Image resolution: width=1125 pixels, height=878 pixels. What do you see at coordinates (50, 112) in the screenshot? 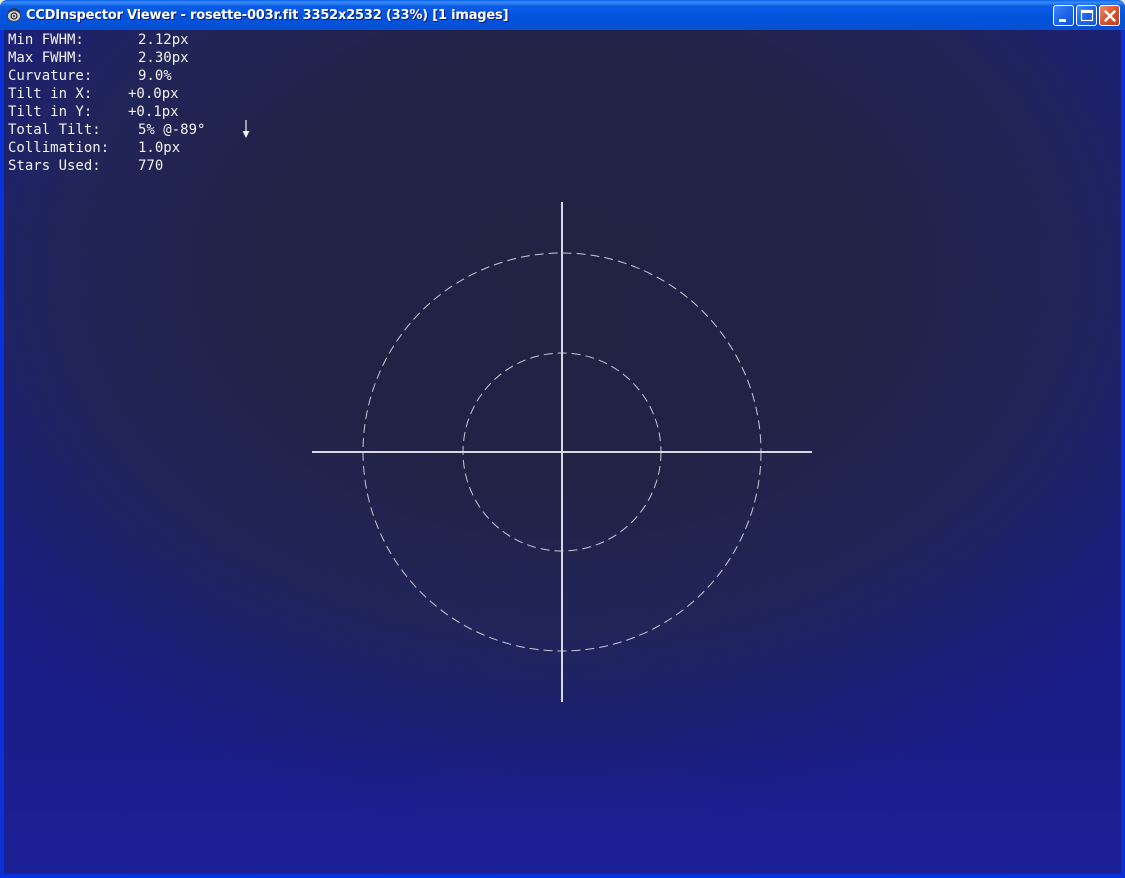
I see `stat-label: Tilt in Y:` at bounding box center [50, 112].